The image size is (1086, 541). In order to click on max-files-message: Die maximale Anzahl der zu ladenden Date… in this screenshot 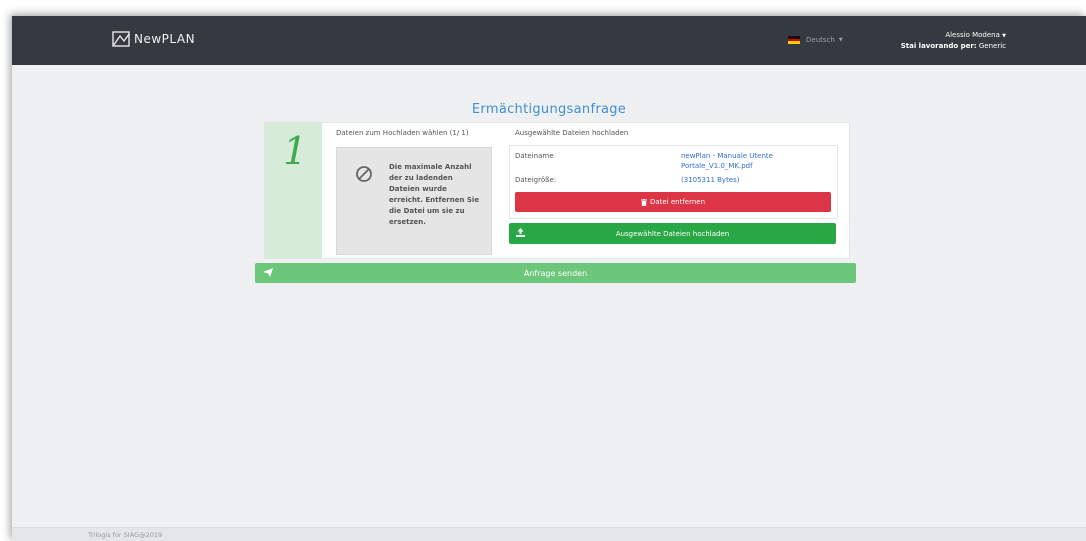, I will do `click(434, 194)`.